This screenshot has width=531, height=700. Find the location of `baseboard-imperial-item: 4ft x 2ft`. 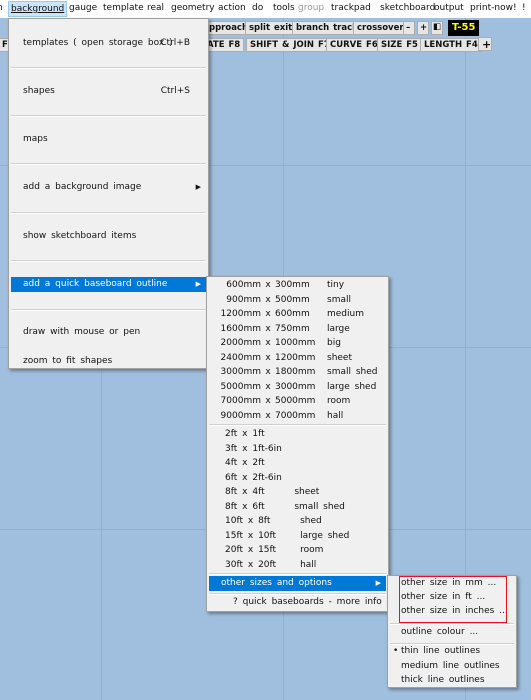

baseboard-imperial-item: 4ft x 2ft is located at coordinates (297, 463).